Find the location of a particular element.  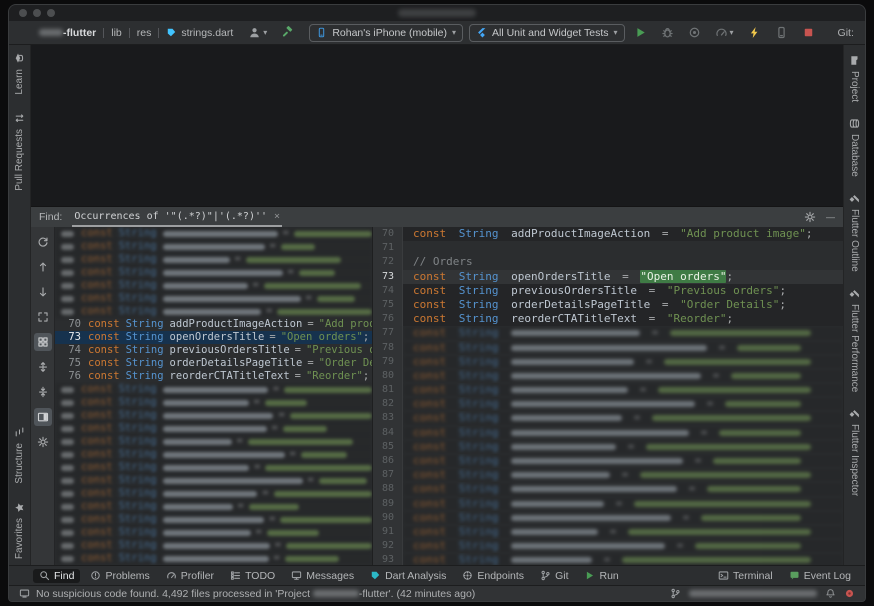

update-project-button is located at coordinates (862, 32).